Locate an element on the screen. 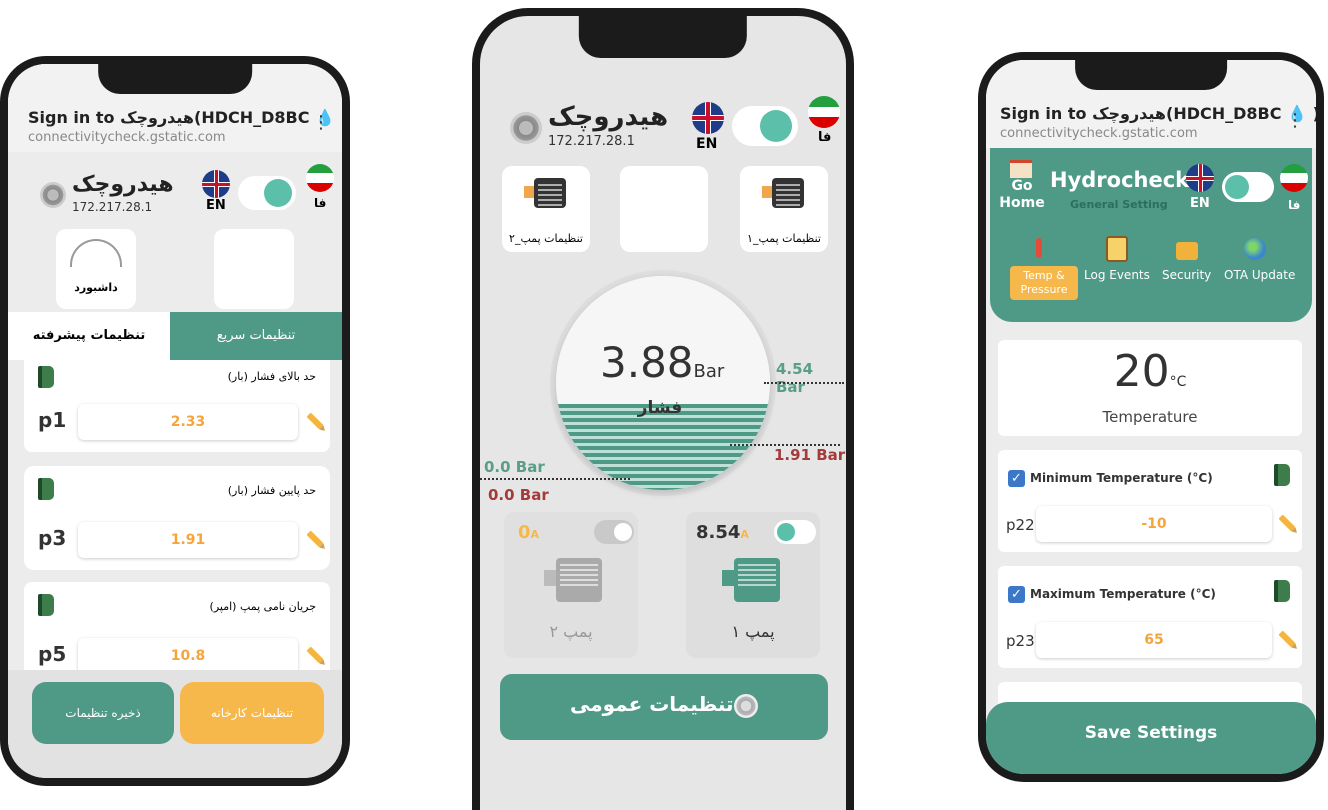  thermometer-icon is located at coordinates (1039, 248).